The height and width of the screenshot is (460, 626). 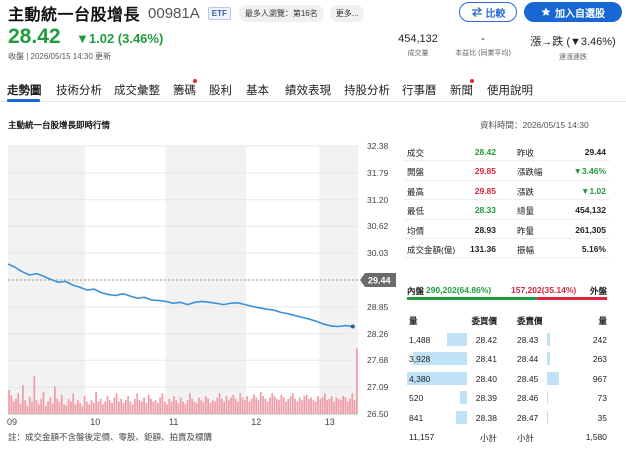 What do you see at coordinates (507, 249) in the screenshot?
I see `stats-row: 成交金額(億) 131.36 振幅 5.16%` at bounding box center [507, 249].